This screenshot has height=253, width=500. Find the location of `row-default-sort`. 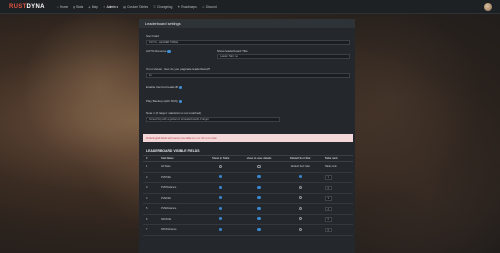

row-default-sort is located at coordinates (300, 230).